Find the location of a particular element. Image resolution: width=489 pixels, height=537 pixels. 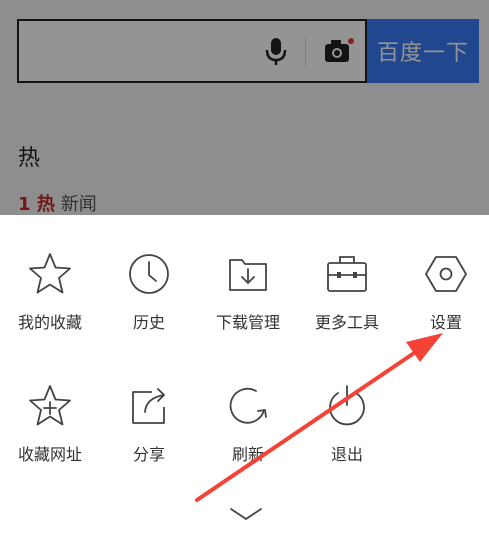

menu-item-label: 更多工具 is located at coordinates (346, 322).